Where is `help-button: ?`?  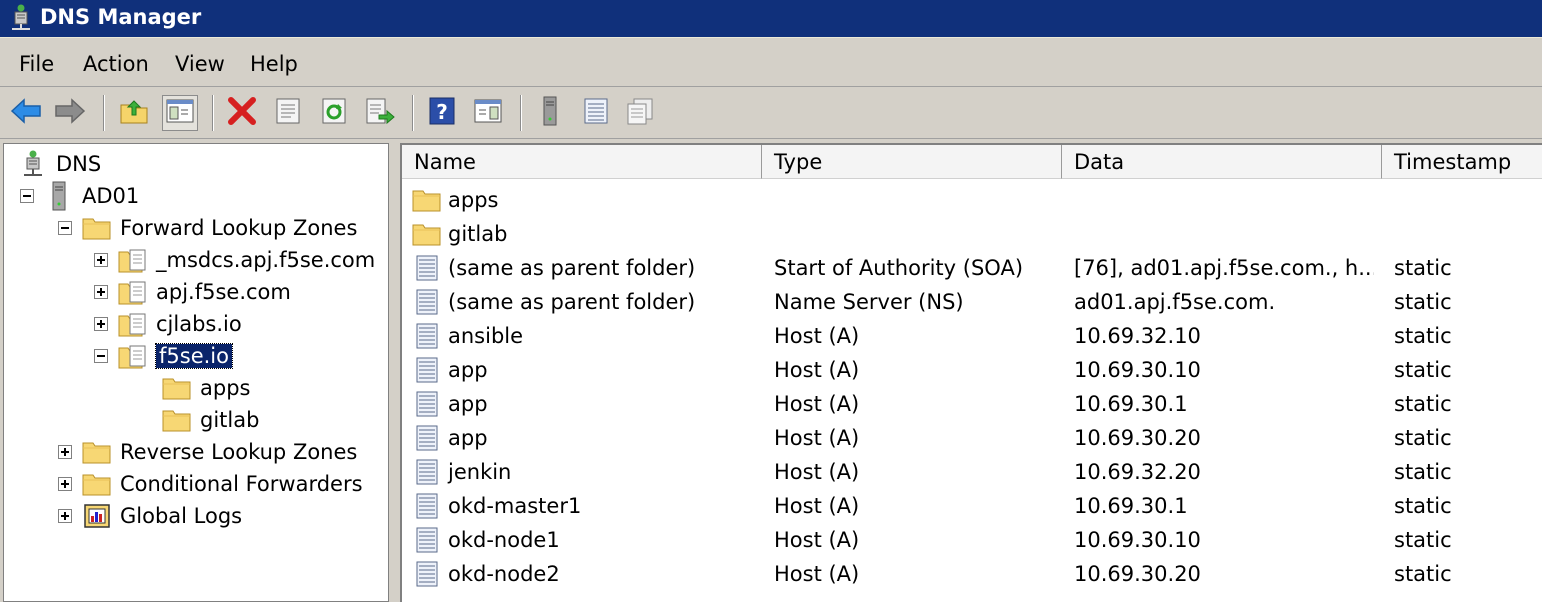 help-button: ? is located at coordinates (442, 113).